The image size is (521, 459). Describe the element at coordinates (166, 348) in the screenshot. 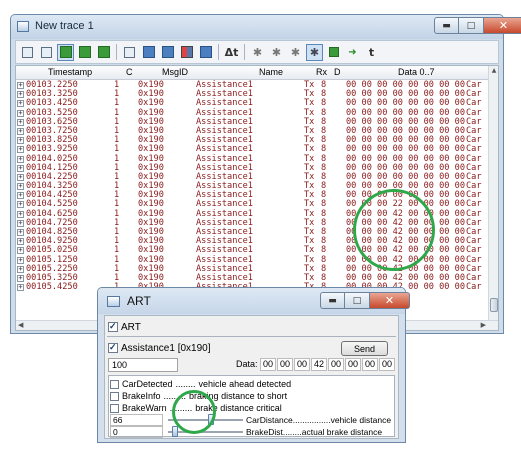

I see `message-label: Assistance1 [0x190]` at that location.